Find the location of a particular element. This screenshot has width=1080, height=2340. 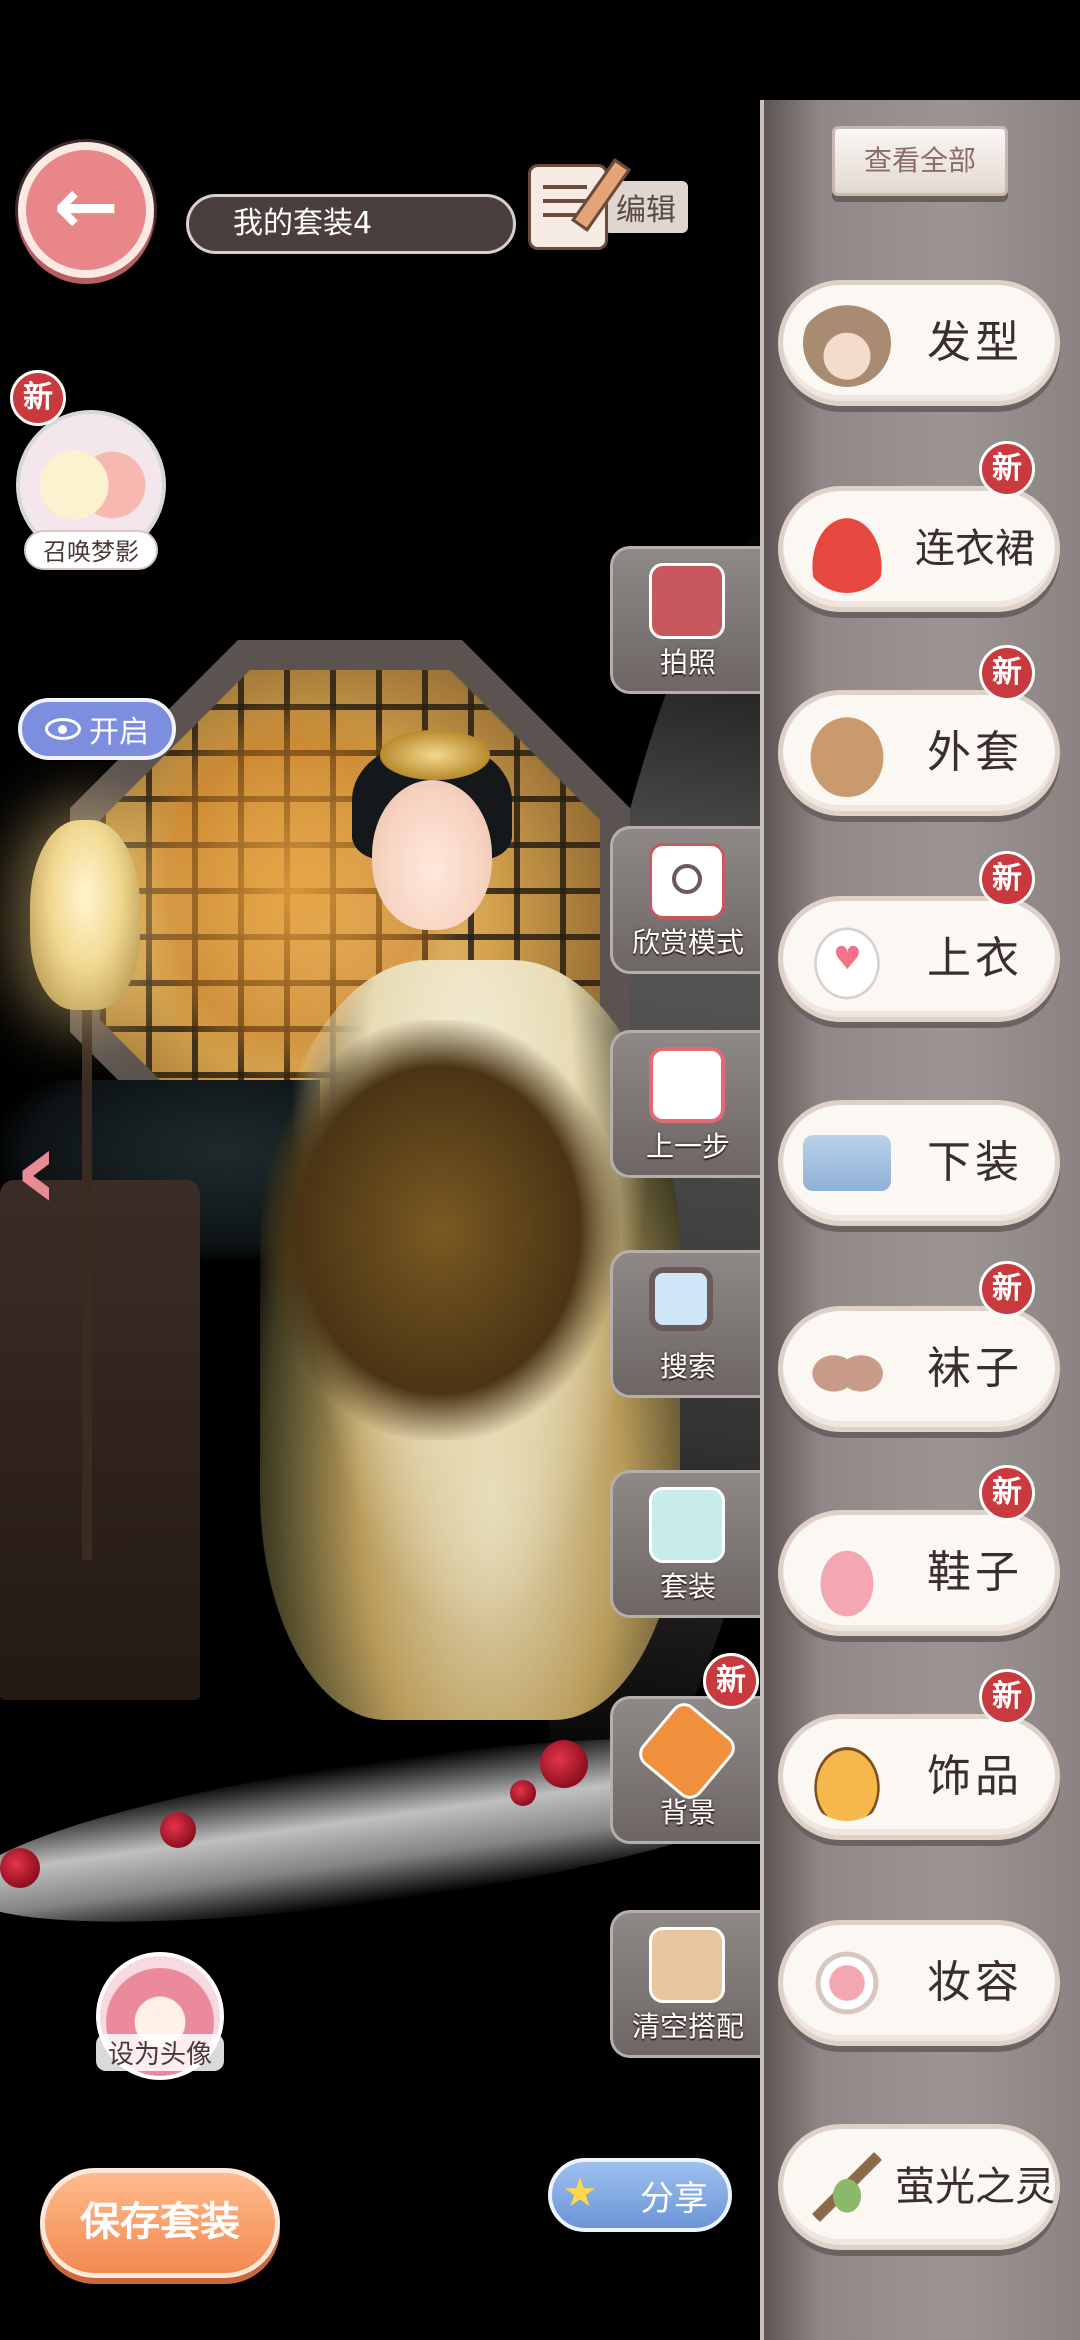

visibility-toggle: 开启 is located at coordinates (97, 729).